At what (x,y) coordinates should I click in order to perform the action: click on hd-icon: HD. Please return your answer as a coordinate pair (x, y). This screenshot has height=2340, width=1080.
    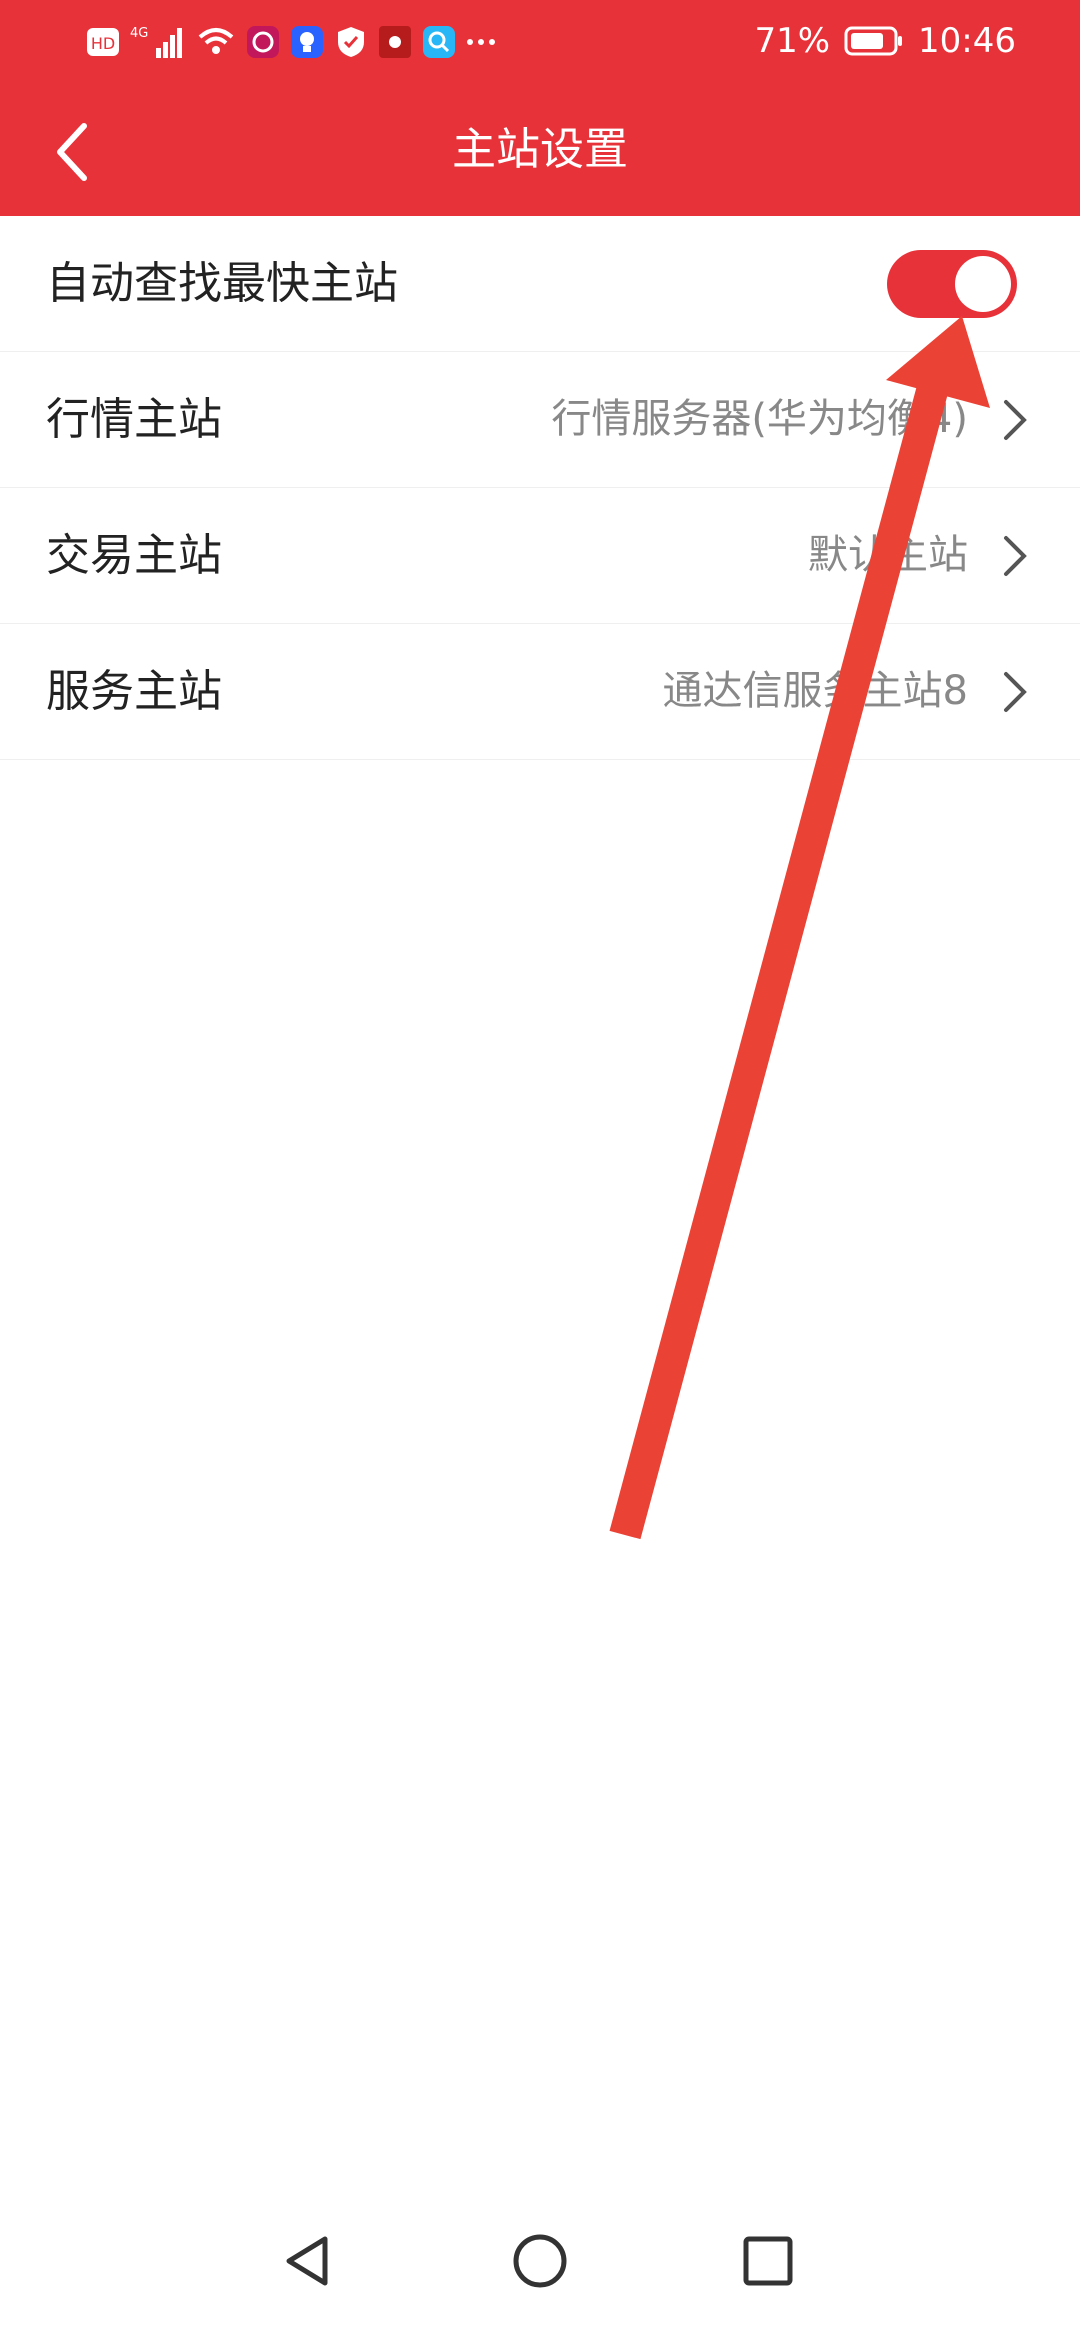
    Looking at the image, I should click on (103, 42).